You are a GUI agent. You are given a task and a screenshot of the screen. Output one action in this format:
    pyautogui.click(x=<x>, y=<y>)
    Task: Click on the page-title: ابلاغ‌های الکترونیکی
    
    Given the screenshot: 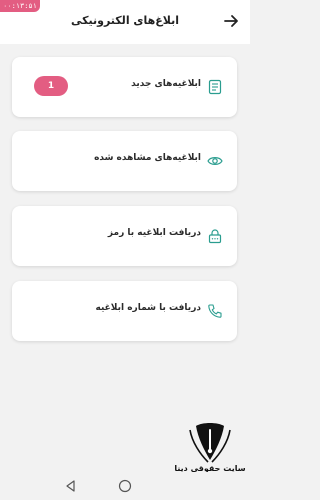 What is the action you would take?
    pyautogui.click(x=125, y=20)
    